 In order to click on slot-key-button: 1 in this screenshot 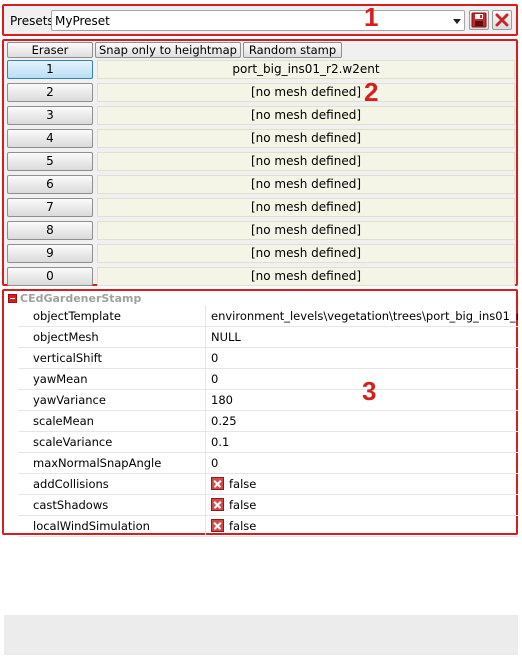, I will do `click(50, 69)`.